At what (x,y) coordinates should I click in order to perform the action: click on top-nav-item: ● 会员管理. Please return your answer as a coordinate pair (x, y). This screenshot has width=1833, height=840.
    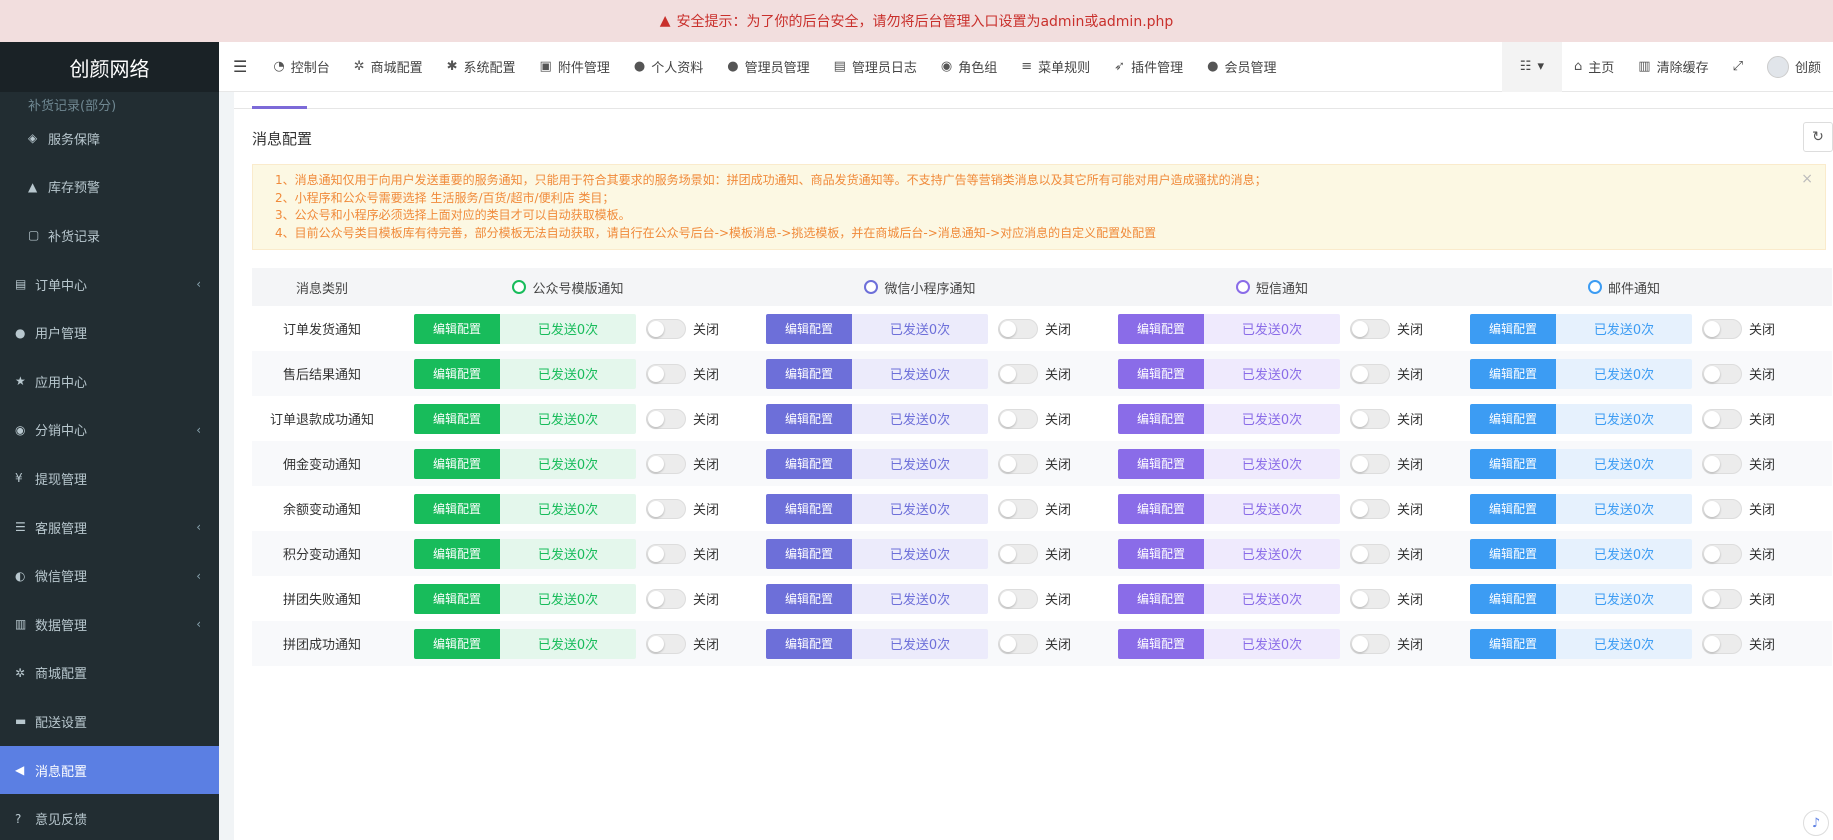
    Looking at the image, I should click on (1241, 67).